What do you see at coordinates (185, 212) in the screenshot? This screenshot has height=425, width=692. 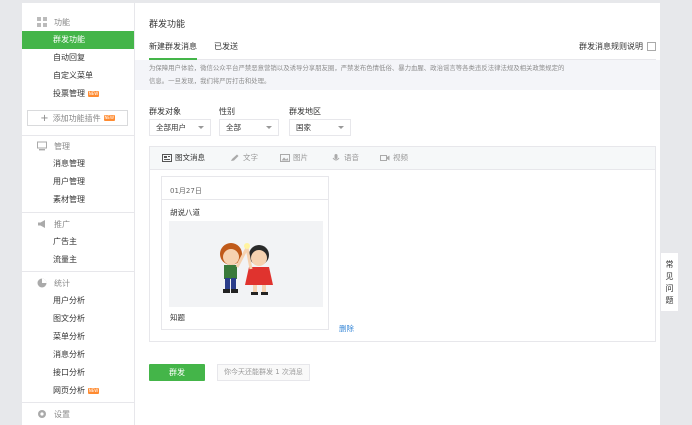 I see `article-title: 胡说八道` at bounding box center [185, 212].